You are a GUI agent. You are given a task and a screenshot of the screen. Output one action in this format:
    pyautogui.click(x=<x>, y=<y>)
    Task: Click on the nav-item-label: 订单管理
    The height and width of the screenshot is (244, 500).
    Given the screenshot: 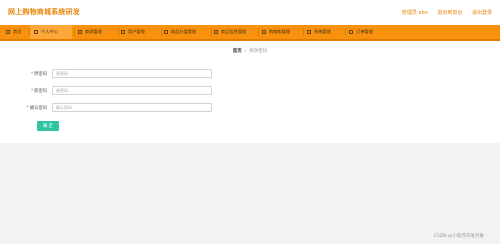 What is the action you would take?
    pyautogui.click(x=364, y=31)
    